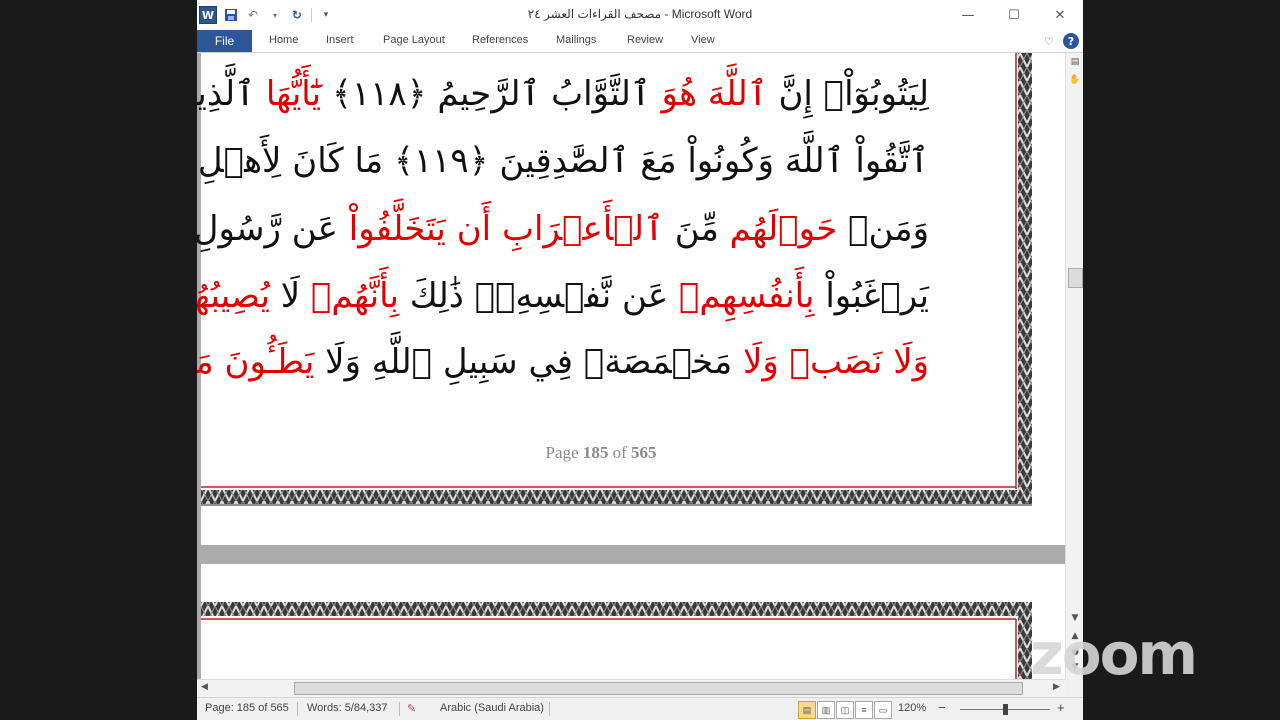  What do you see at coordinates (414, 40) in the screenshot?
I see `tab-page-layout: Page Layout` at bounding box center [414, 40].